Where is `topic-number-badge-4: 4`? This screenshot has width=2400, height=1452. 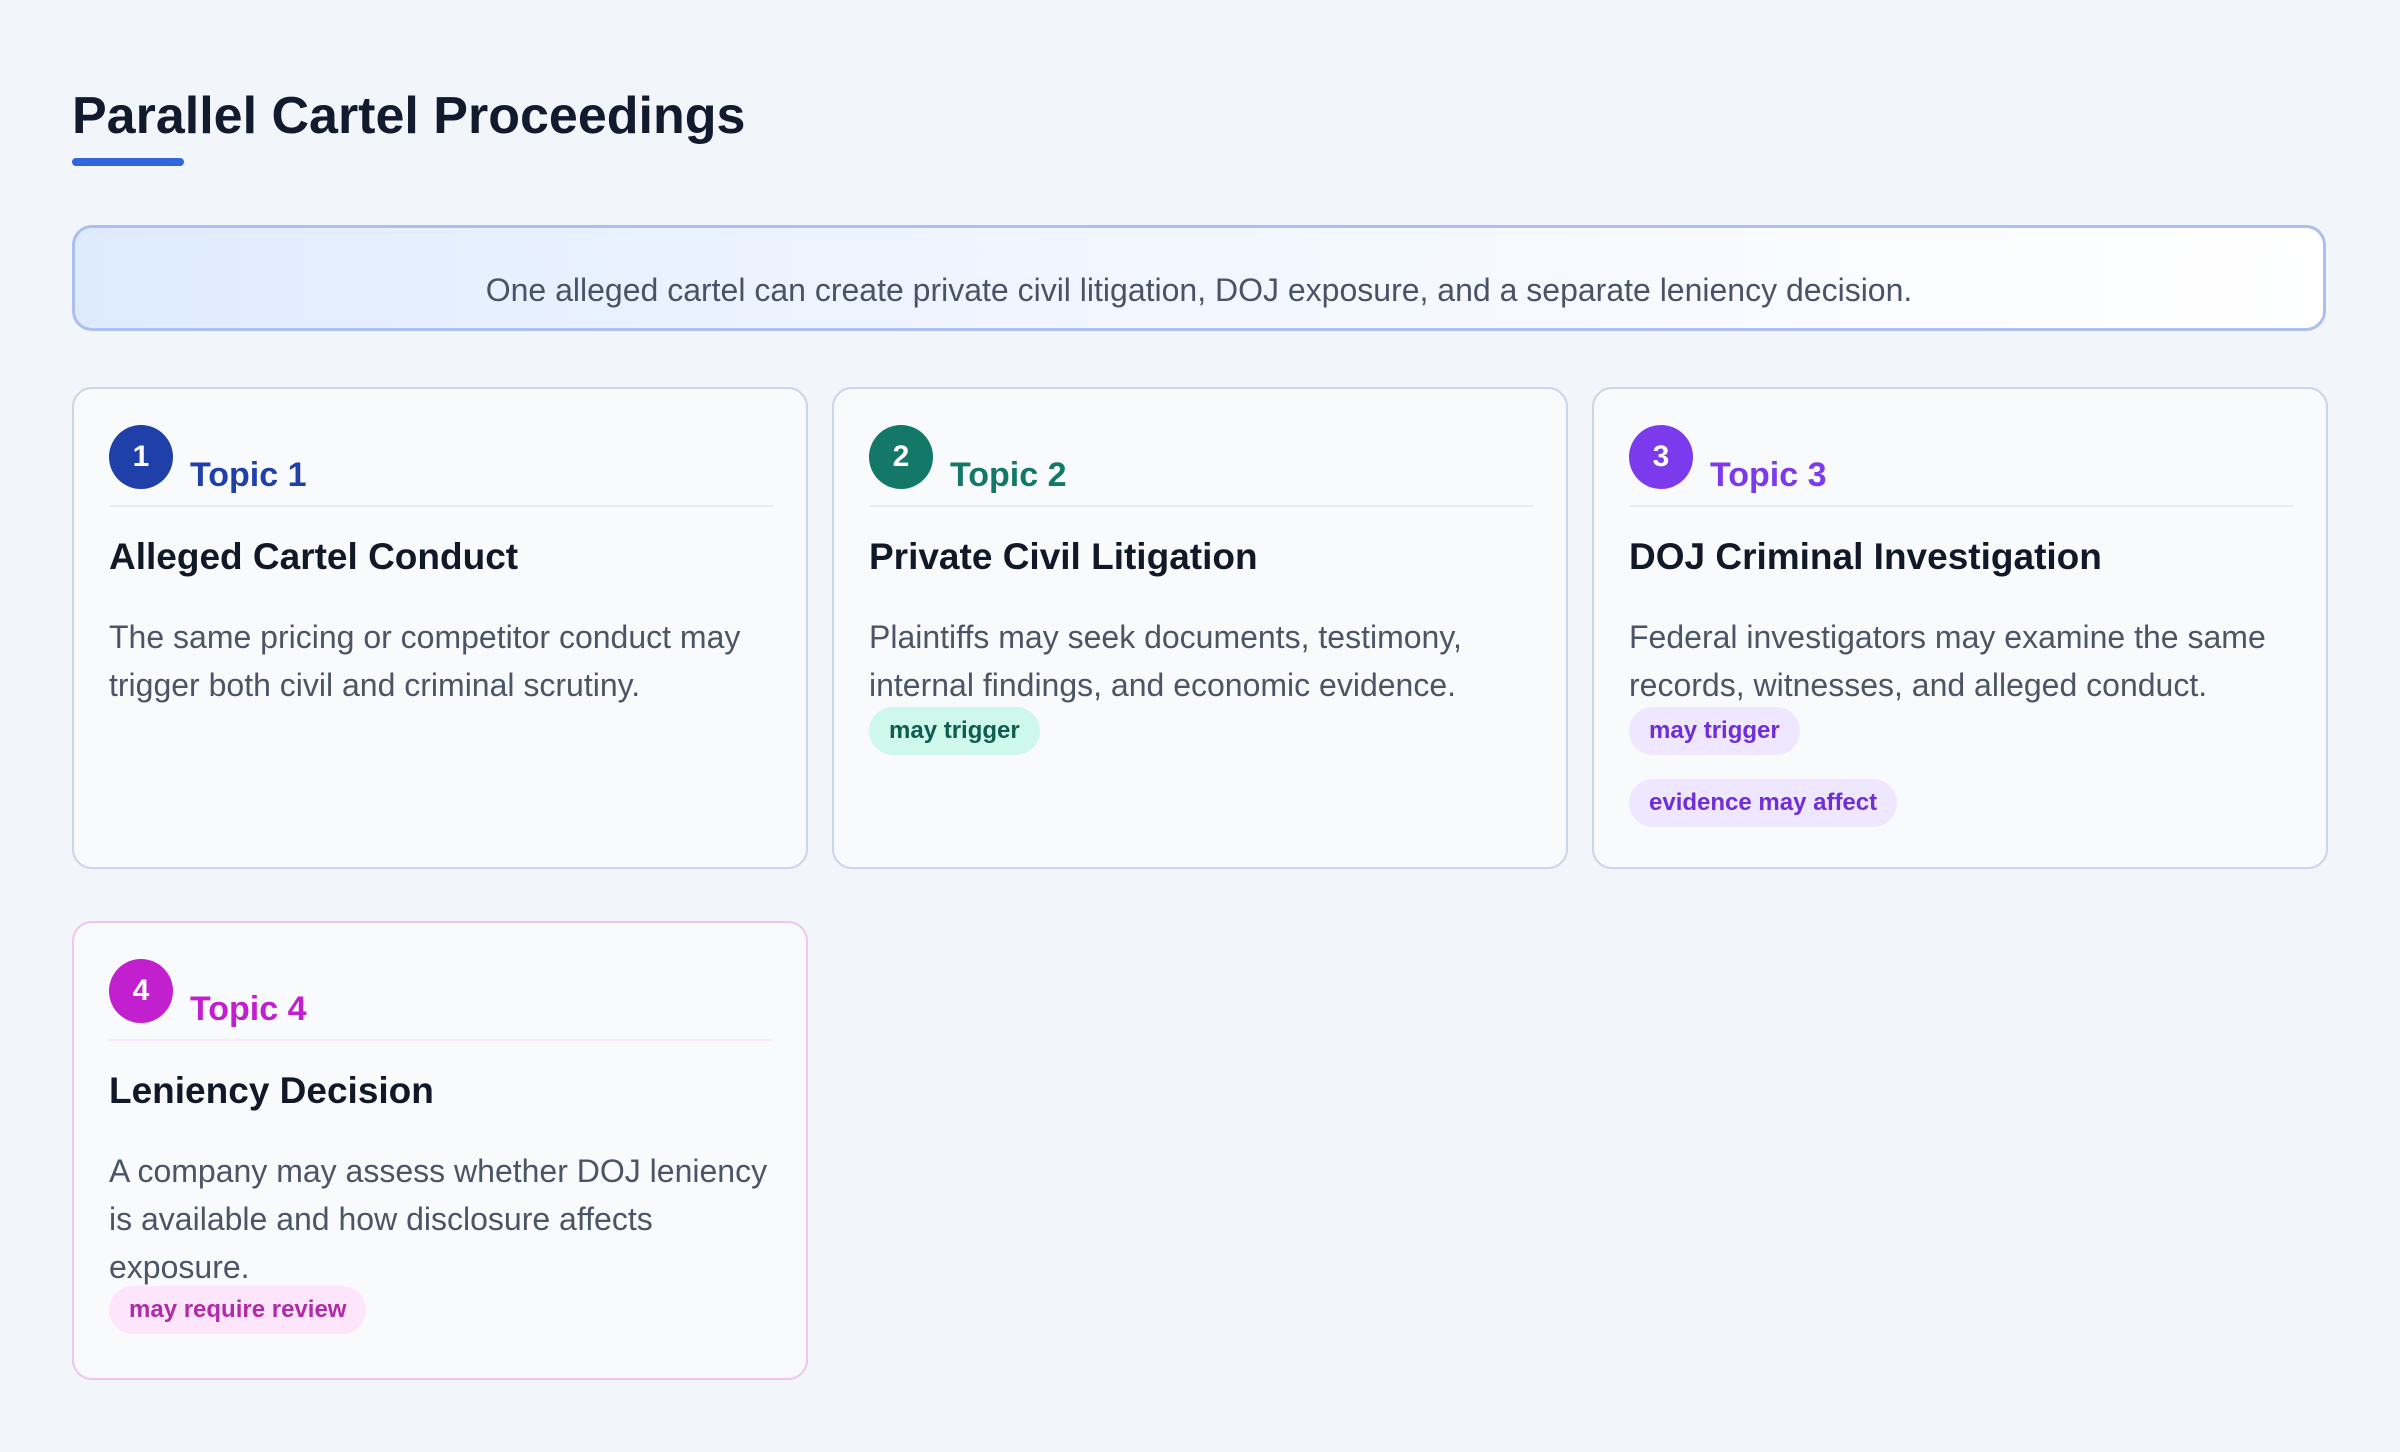
topic-number-badge-4: 4 is located at coordinates (141, 991).